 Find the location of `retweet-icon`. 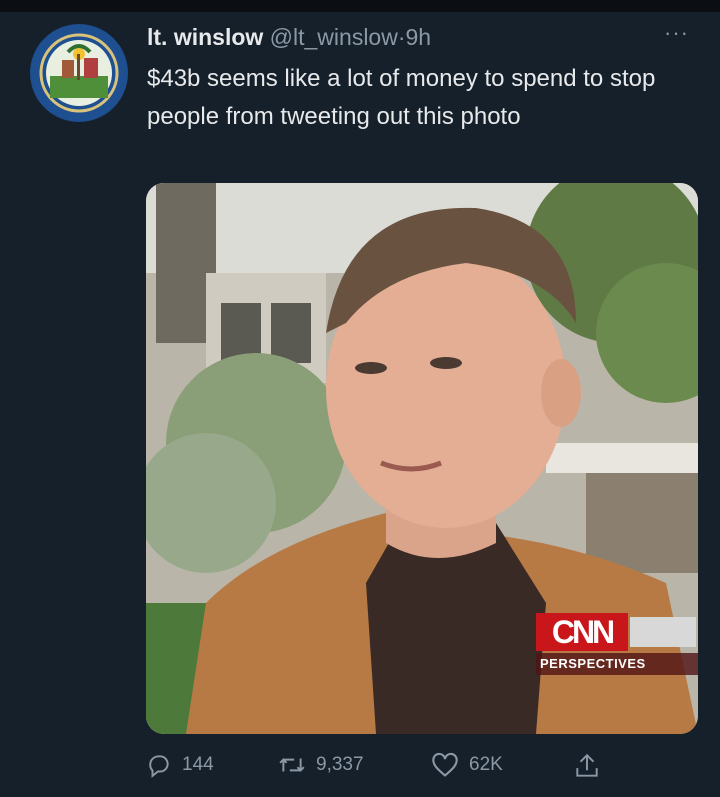

retweet-icon is located at coordinates (292, 765).